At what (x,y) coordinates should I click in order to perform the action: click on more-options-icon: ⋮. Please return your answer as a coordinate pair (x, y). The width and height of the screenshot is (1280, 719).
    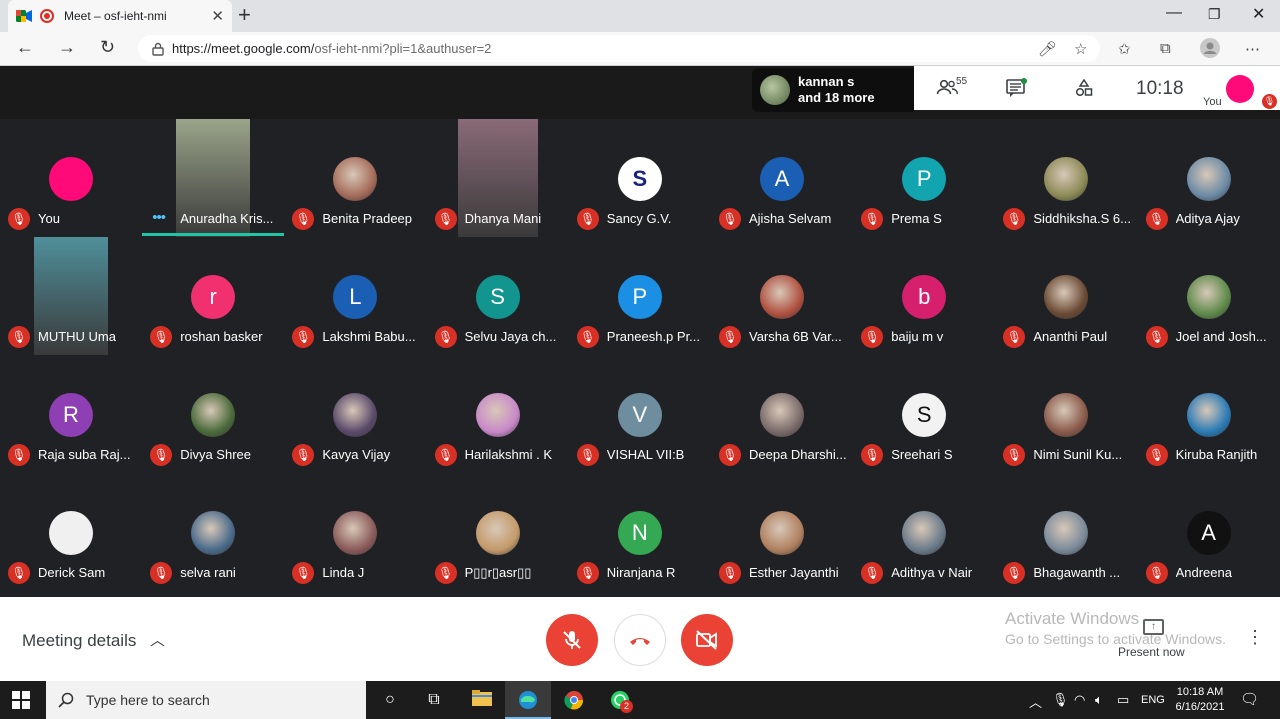
    Looking at the image, I should click on (1255, 637).